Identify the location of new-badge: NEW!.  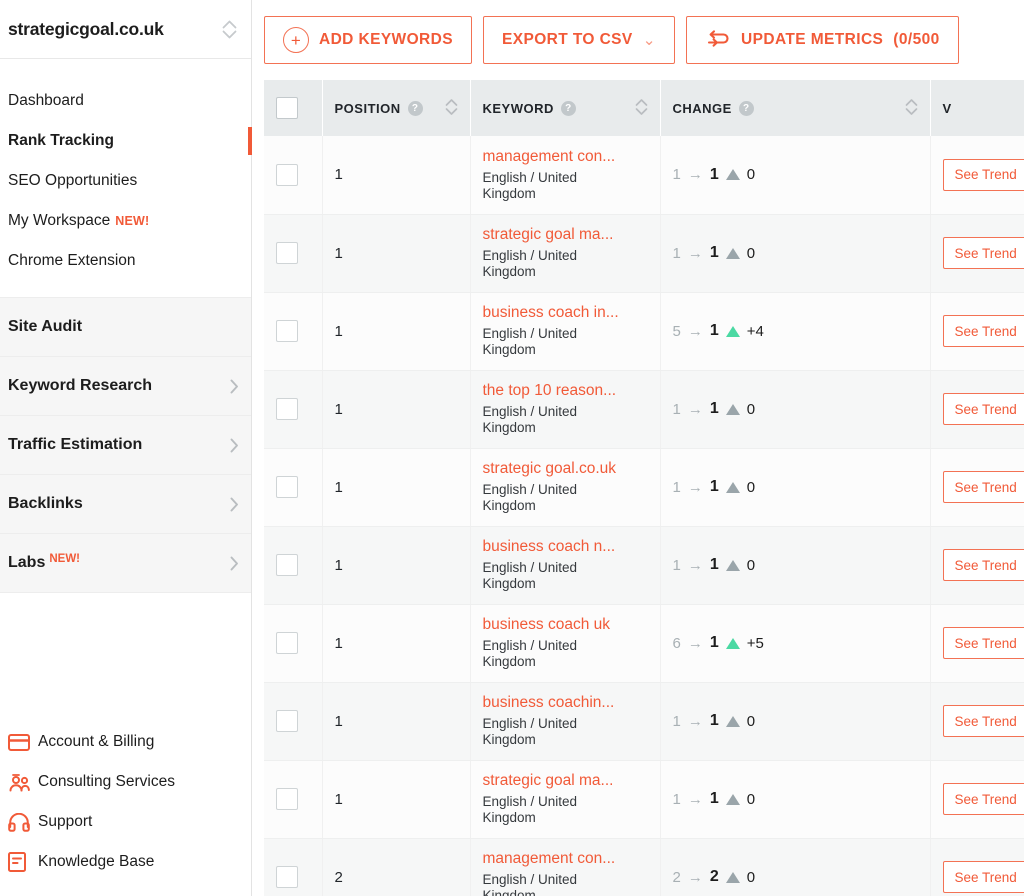
(65, 559).